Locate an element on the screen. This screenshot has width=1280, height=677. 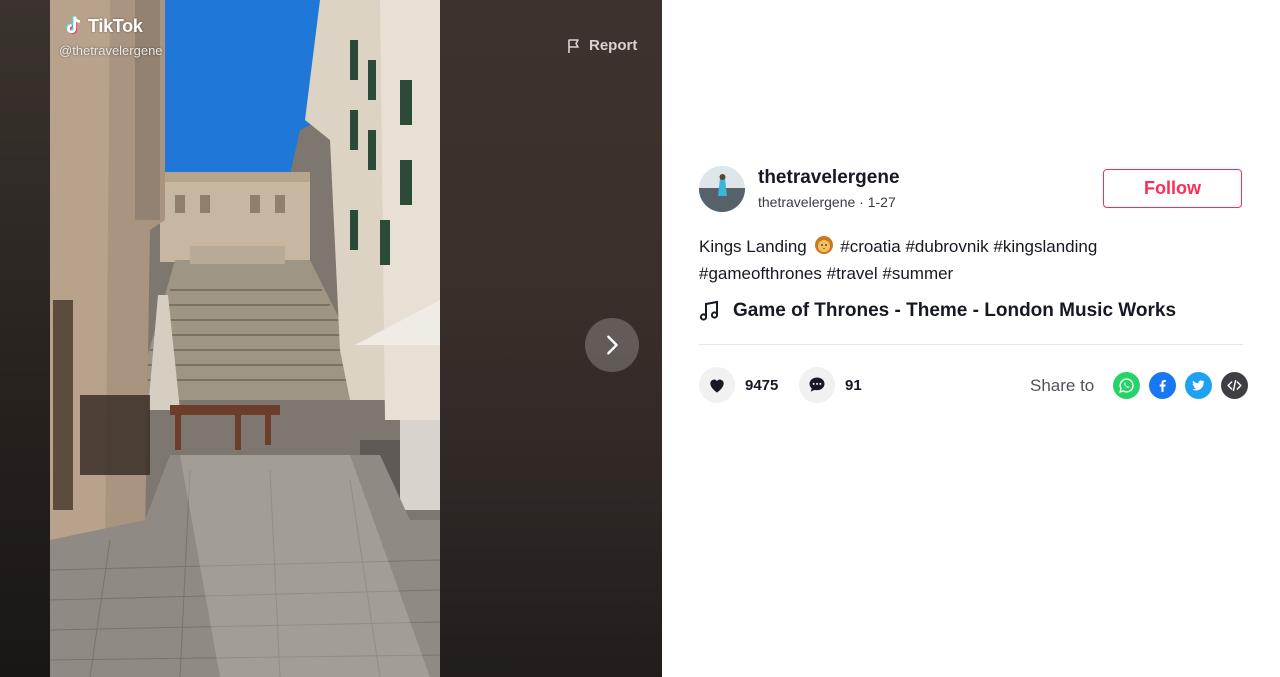
description-text: Kings Landing is located at coordinates (753, 246).